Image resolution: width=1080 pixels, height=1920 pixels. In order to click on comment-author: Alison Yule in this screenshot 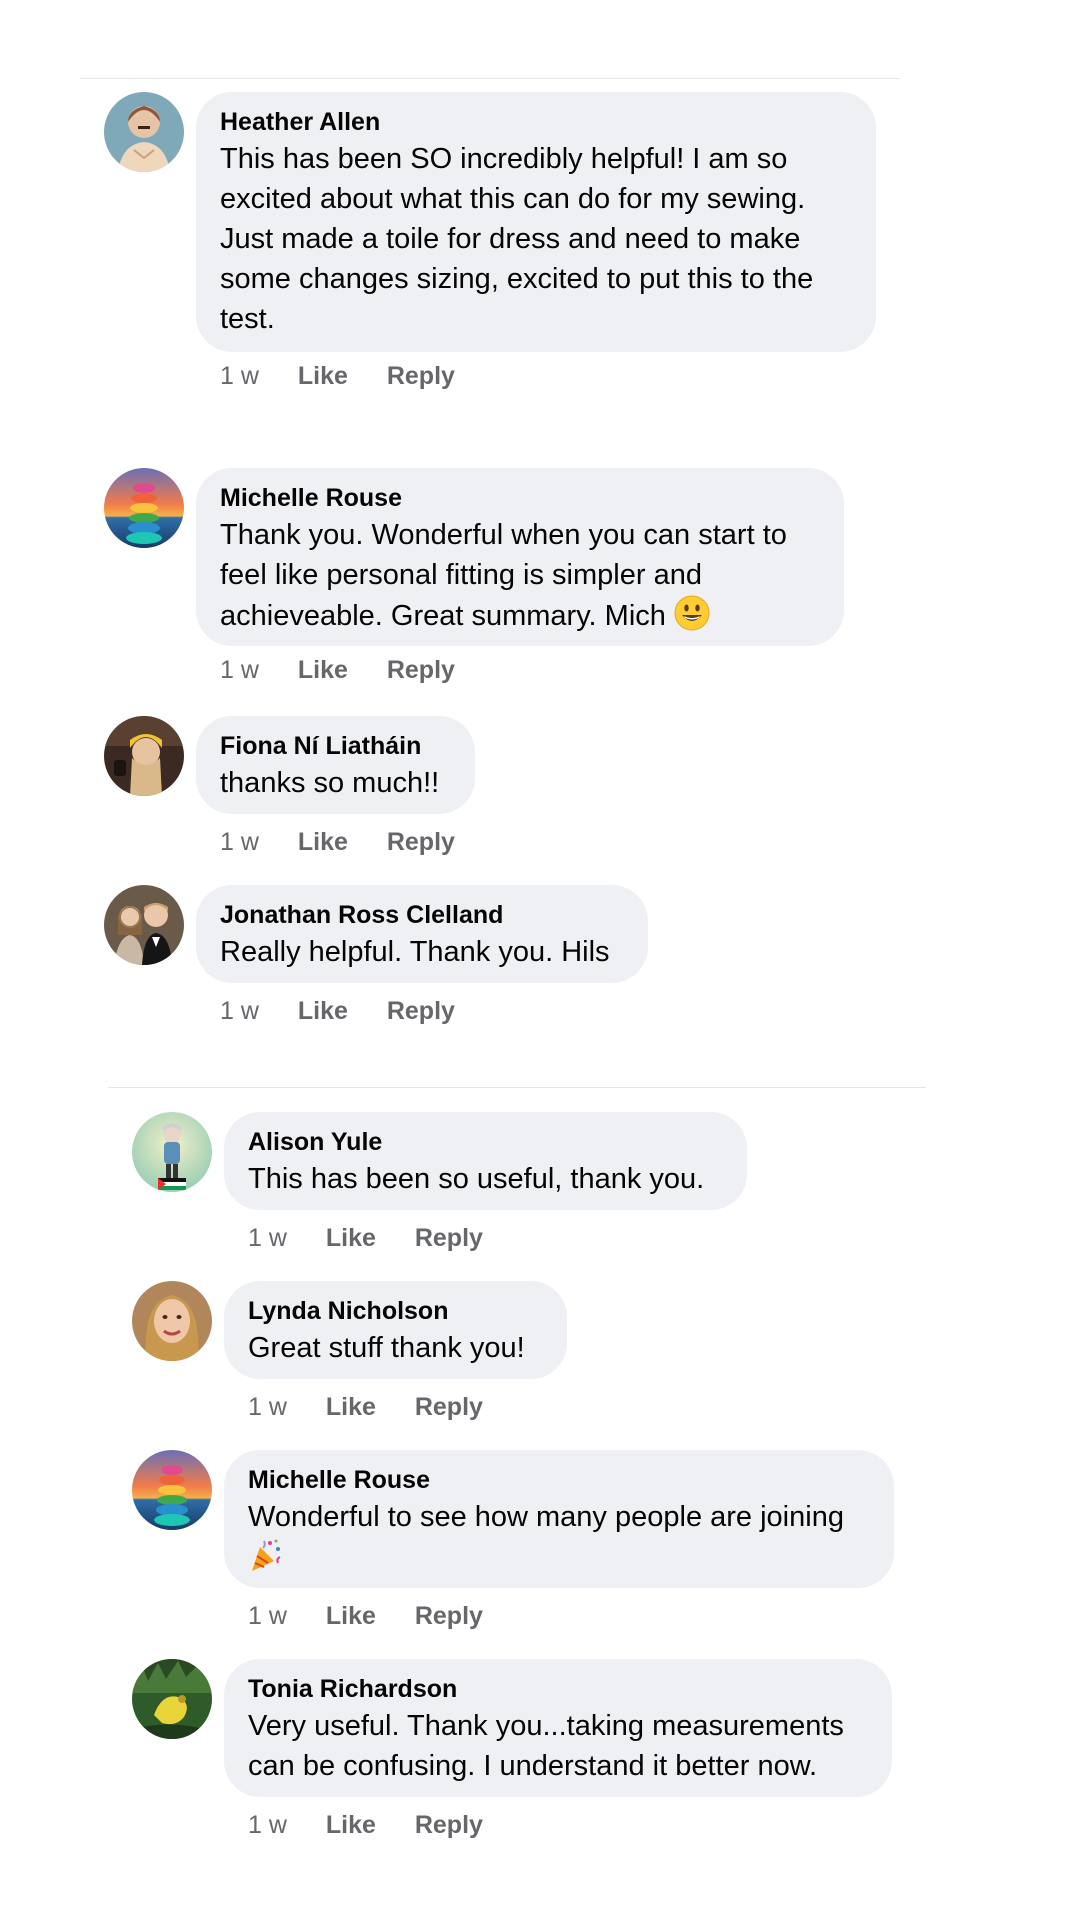, I will do `click(485, 1142)`.